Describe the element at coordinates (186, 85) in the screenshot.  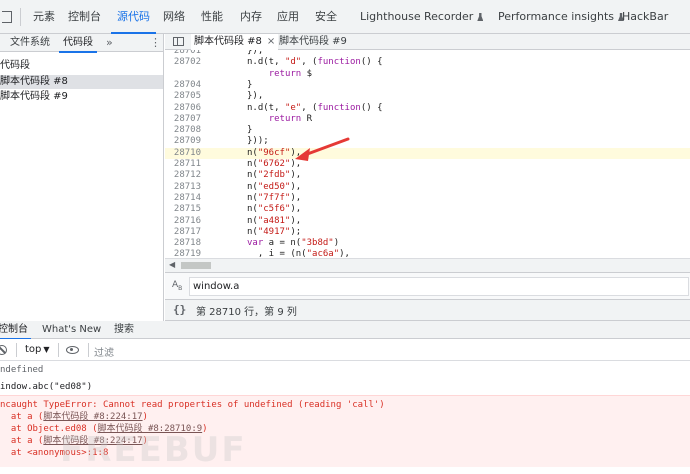
I see `line-number: 28704` at that location.